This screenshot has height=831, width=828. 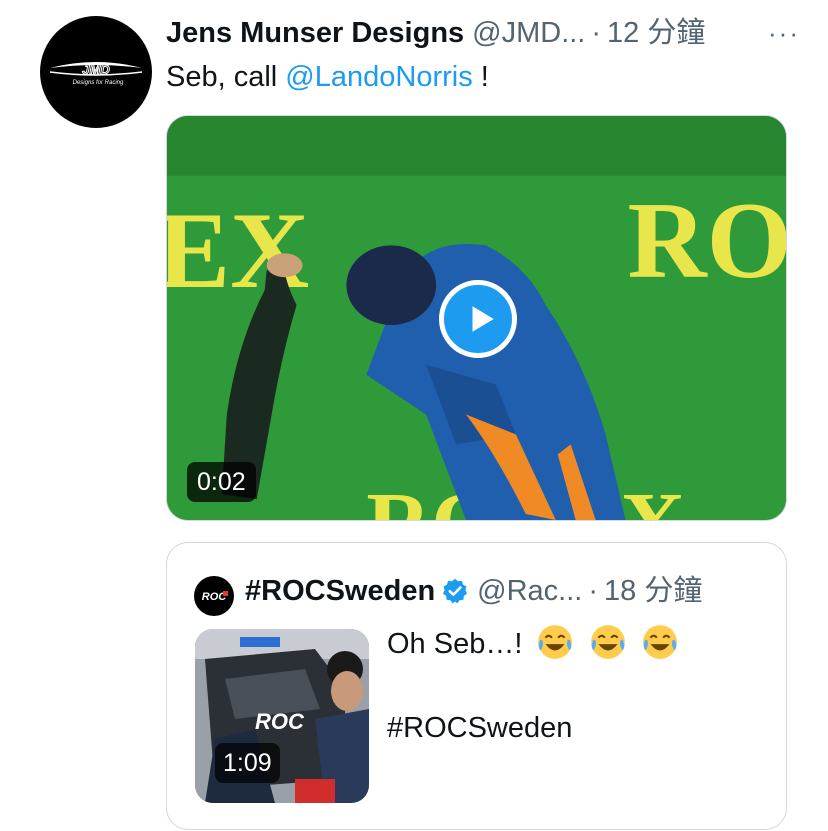 I want to click on tweet-timestamp: 12 分鐘, so click(x=656, y=33).